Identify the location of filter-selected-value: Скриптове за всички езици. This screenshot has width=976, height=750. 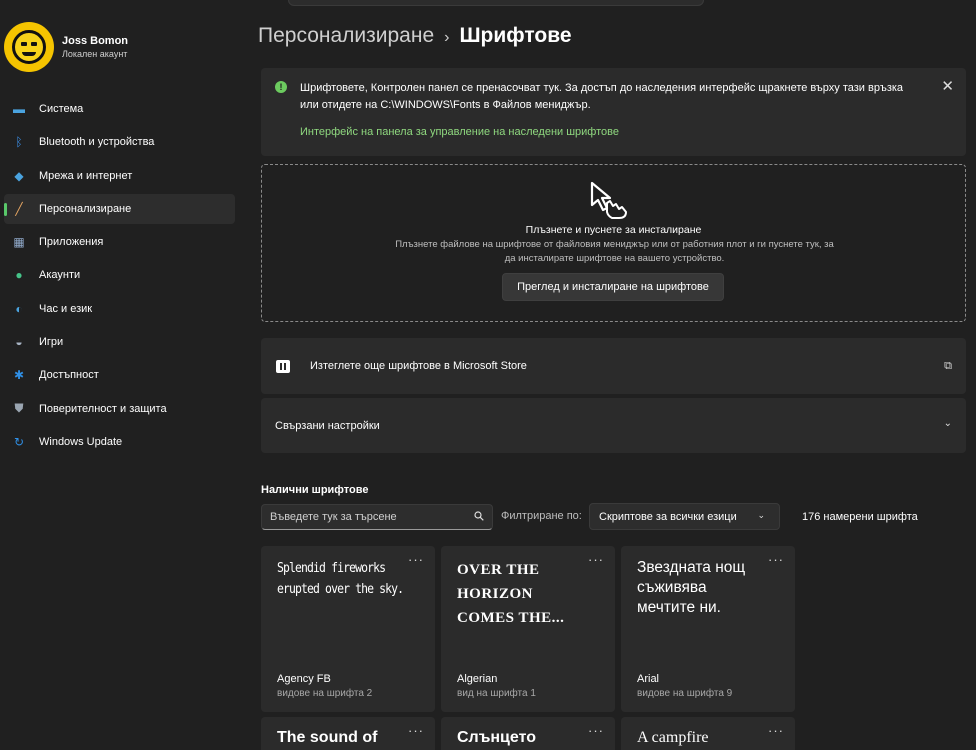
(668, 517).